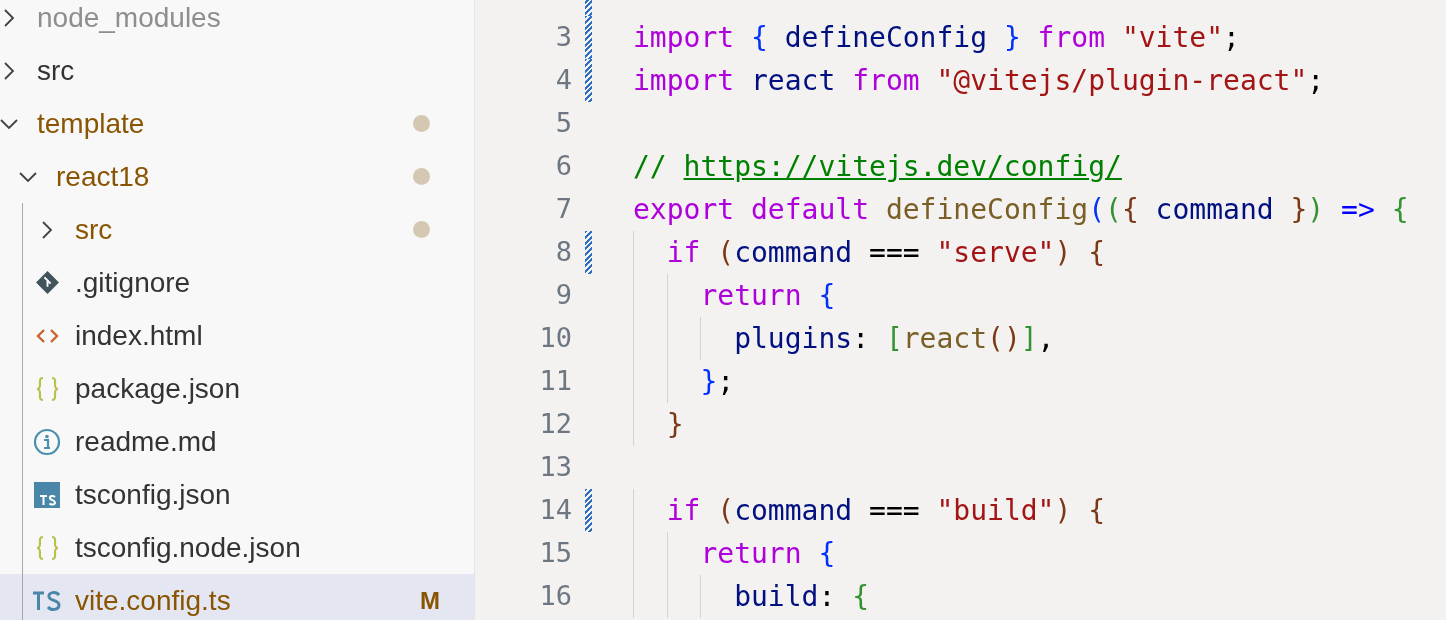  What do you see at coordinates (1021, 209) in the screenshot?
I see `code-line: export default defineConfig(({ command }) => {` at bounding box center [1021, 209].